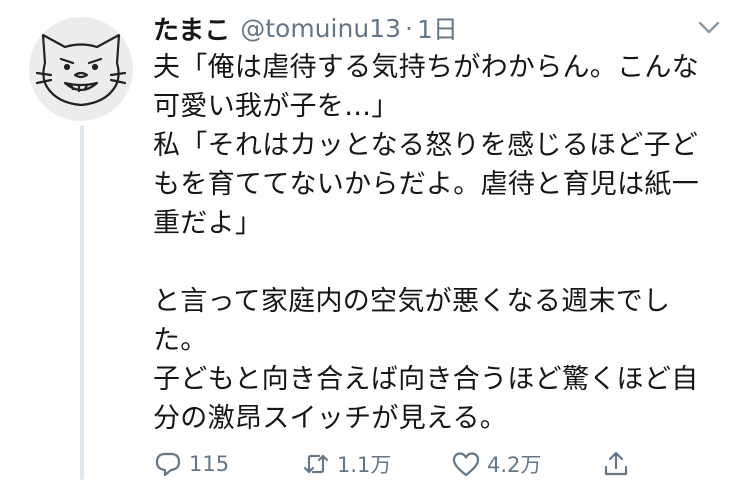 The image size is (750, 490). Describe the element at coordinates (426, 67) in the screenshot. I see `tweet-line: 夫「俺は虐待する気持ちがわからん。こんな` at that location.